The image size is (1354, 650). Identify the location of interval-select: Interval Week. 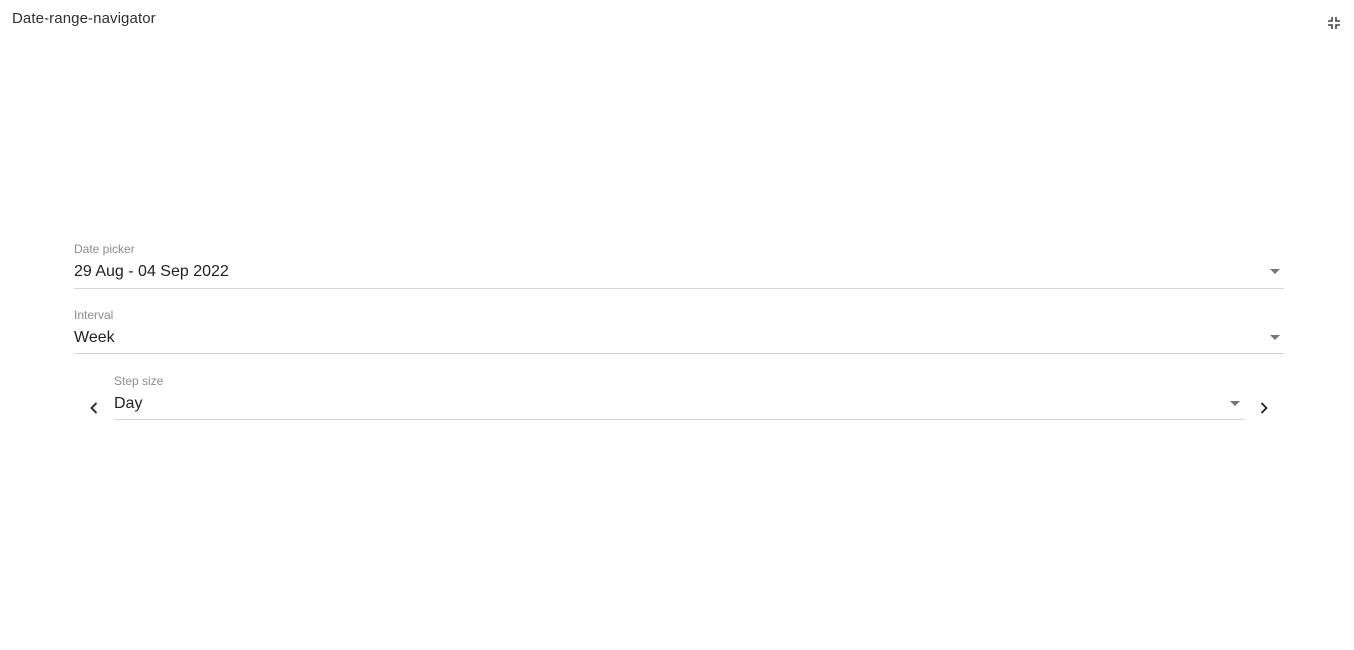
(679, 331).